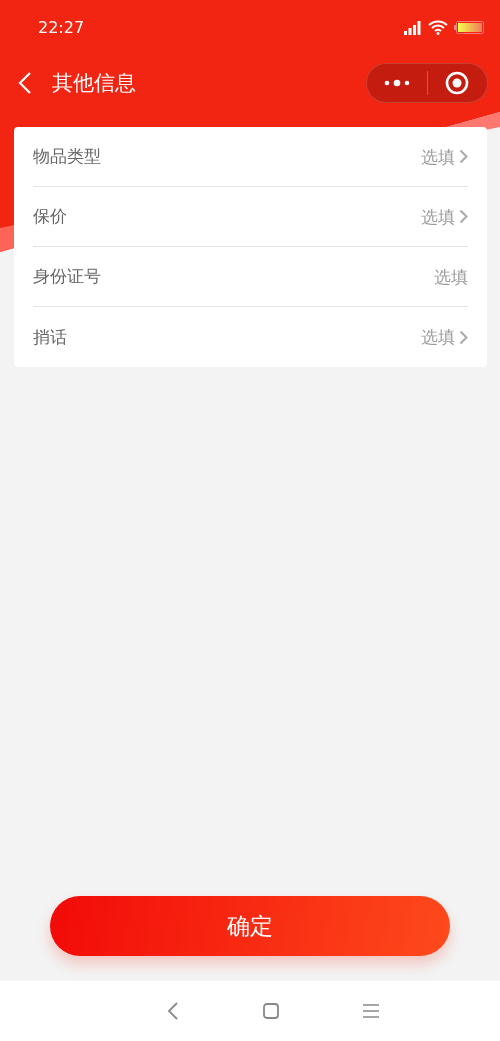 The height and width of the screenshot is (1041, 500). I want to click on menu-icon, so click(371, 1011).